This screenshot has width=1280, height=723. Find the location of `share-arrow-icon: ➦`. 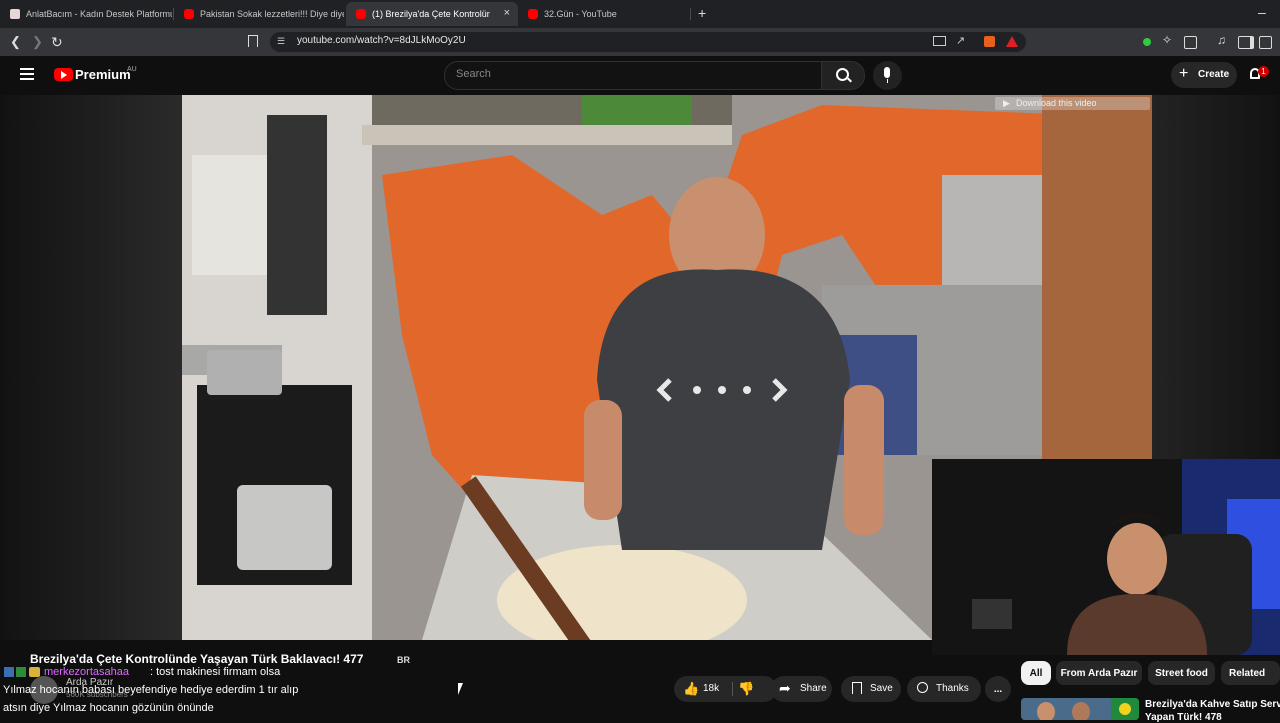

share-arrow-icon: ➦ is located at coordinates (785, 688).